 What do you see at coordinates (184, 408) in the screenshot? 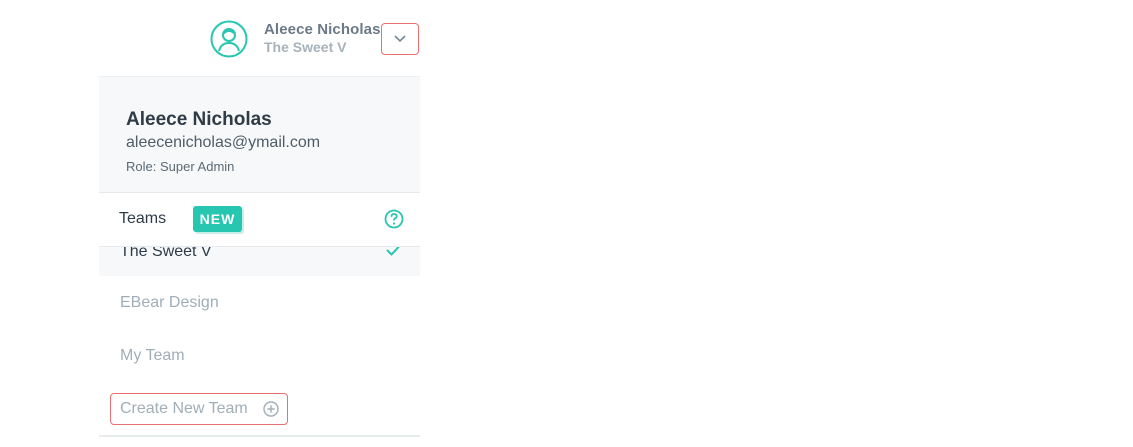
I see `create-new-team-label: Create New Team` at bounding box center [184, 408].